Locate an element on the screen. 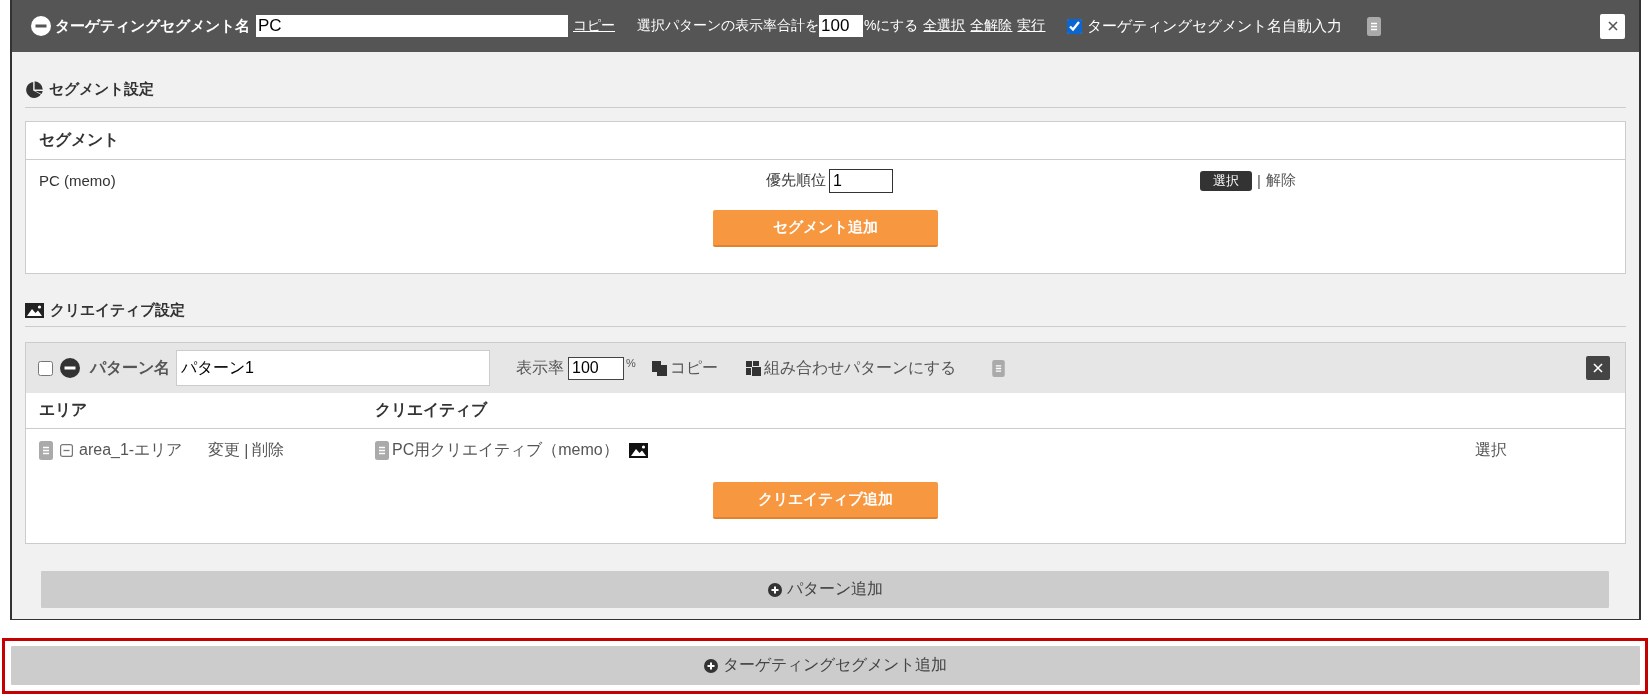  copy-link: コピー is located at coordinates (594, 26).